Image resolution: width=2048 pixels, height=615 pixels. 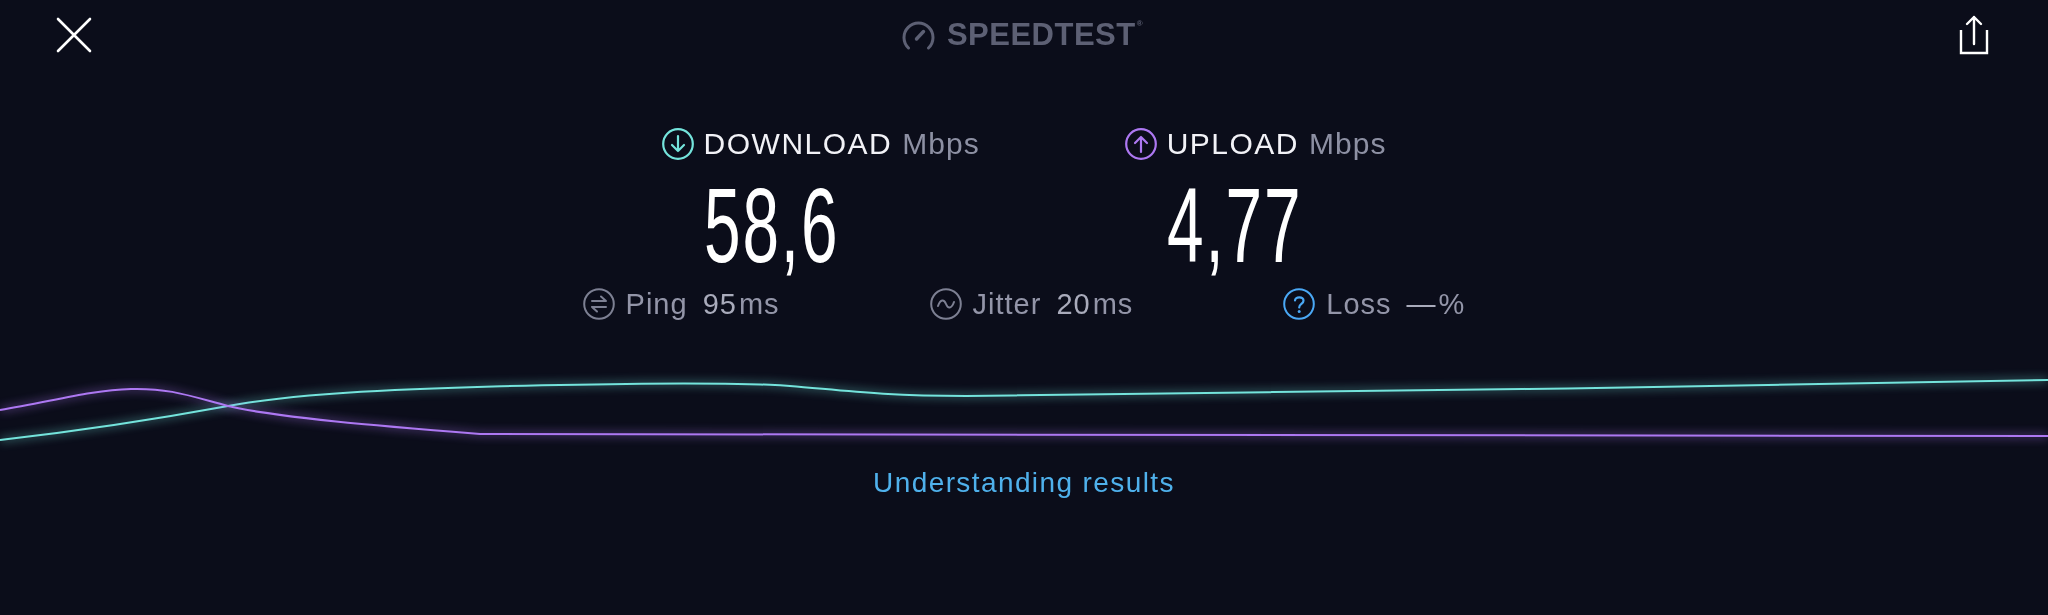 What do you see at coordinates (1073, 304) in the screenshot?
I see `stat-value: 20` at bounding box center [1073, 304].